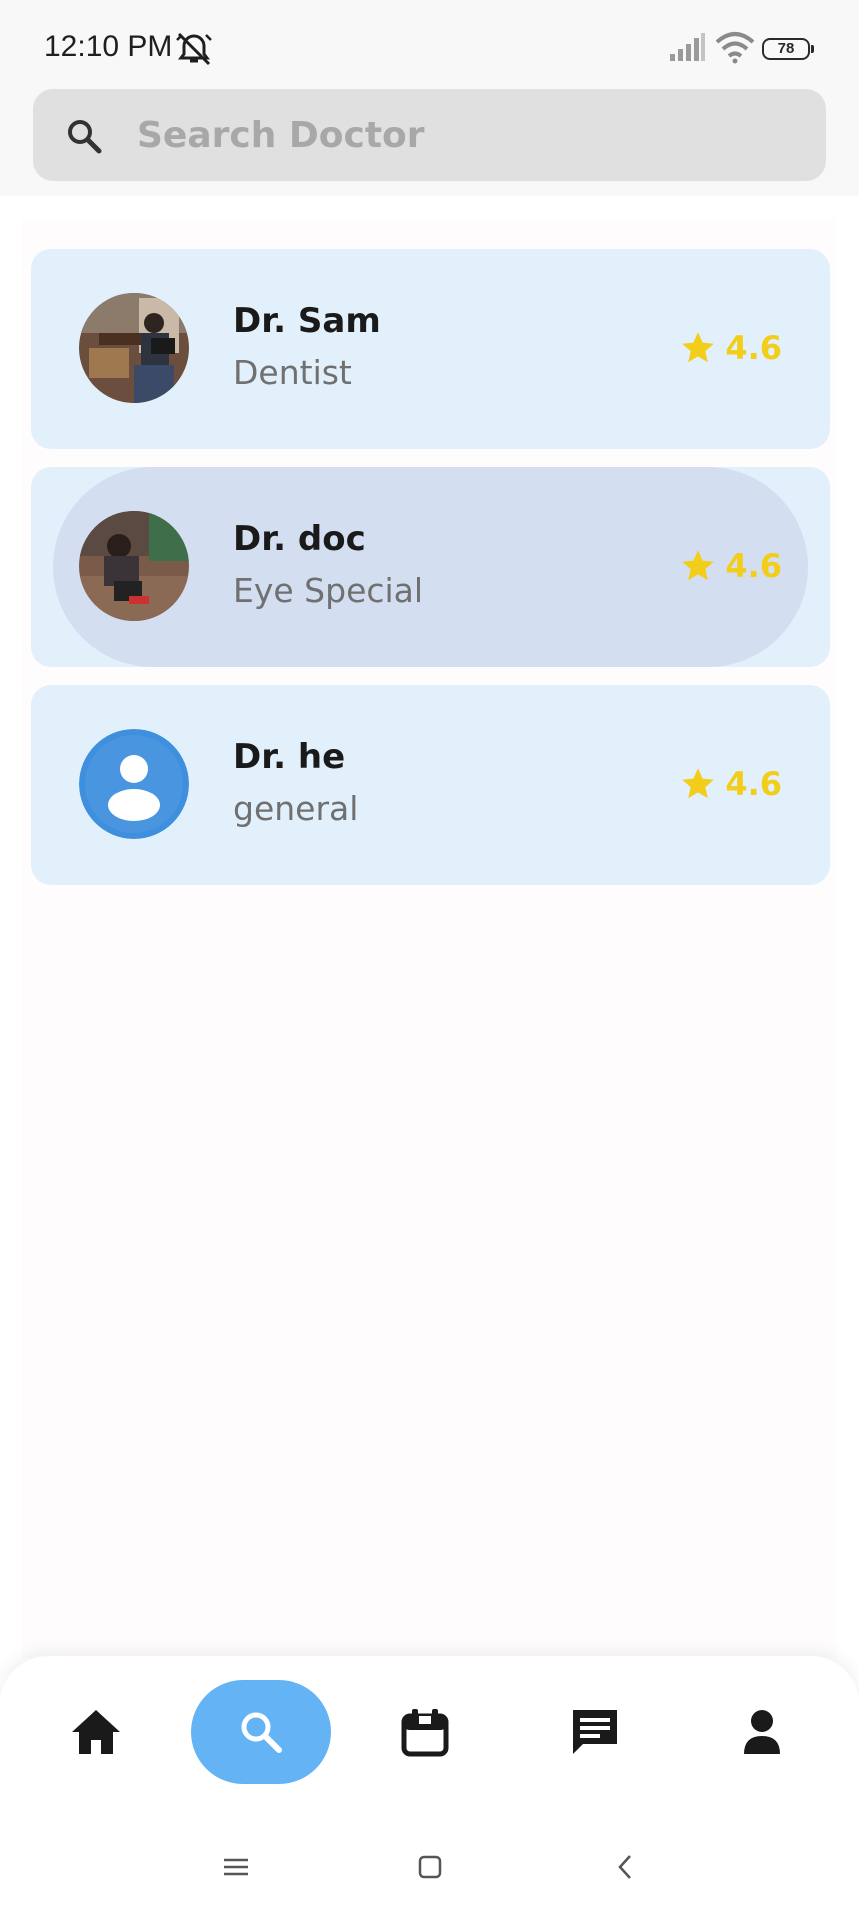 This screenshot has height=1908, width=859. I want to click on bottom-nav, so click(429, 1741).